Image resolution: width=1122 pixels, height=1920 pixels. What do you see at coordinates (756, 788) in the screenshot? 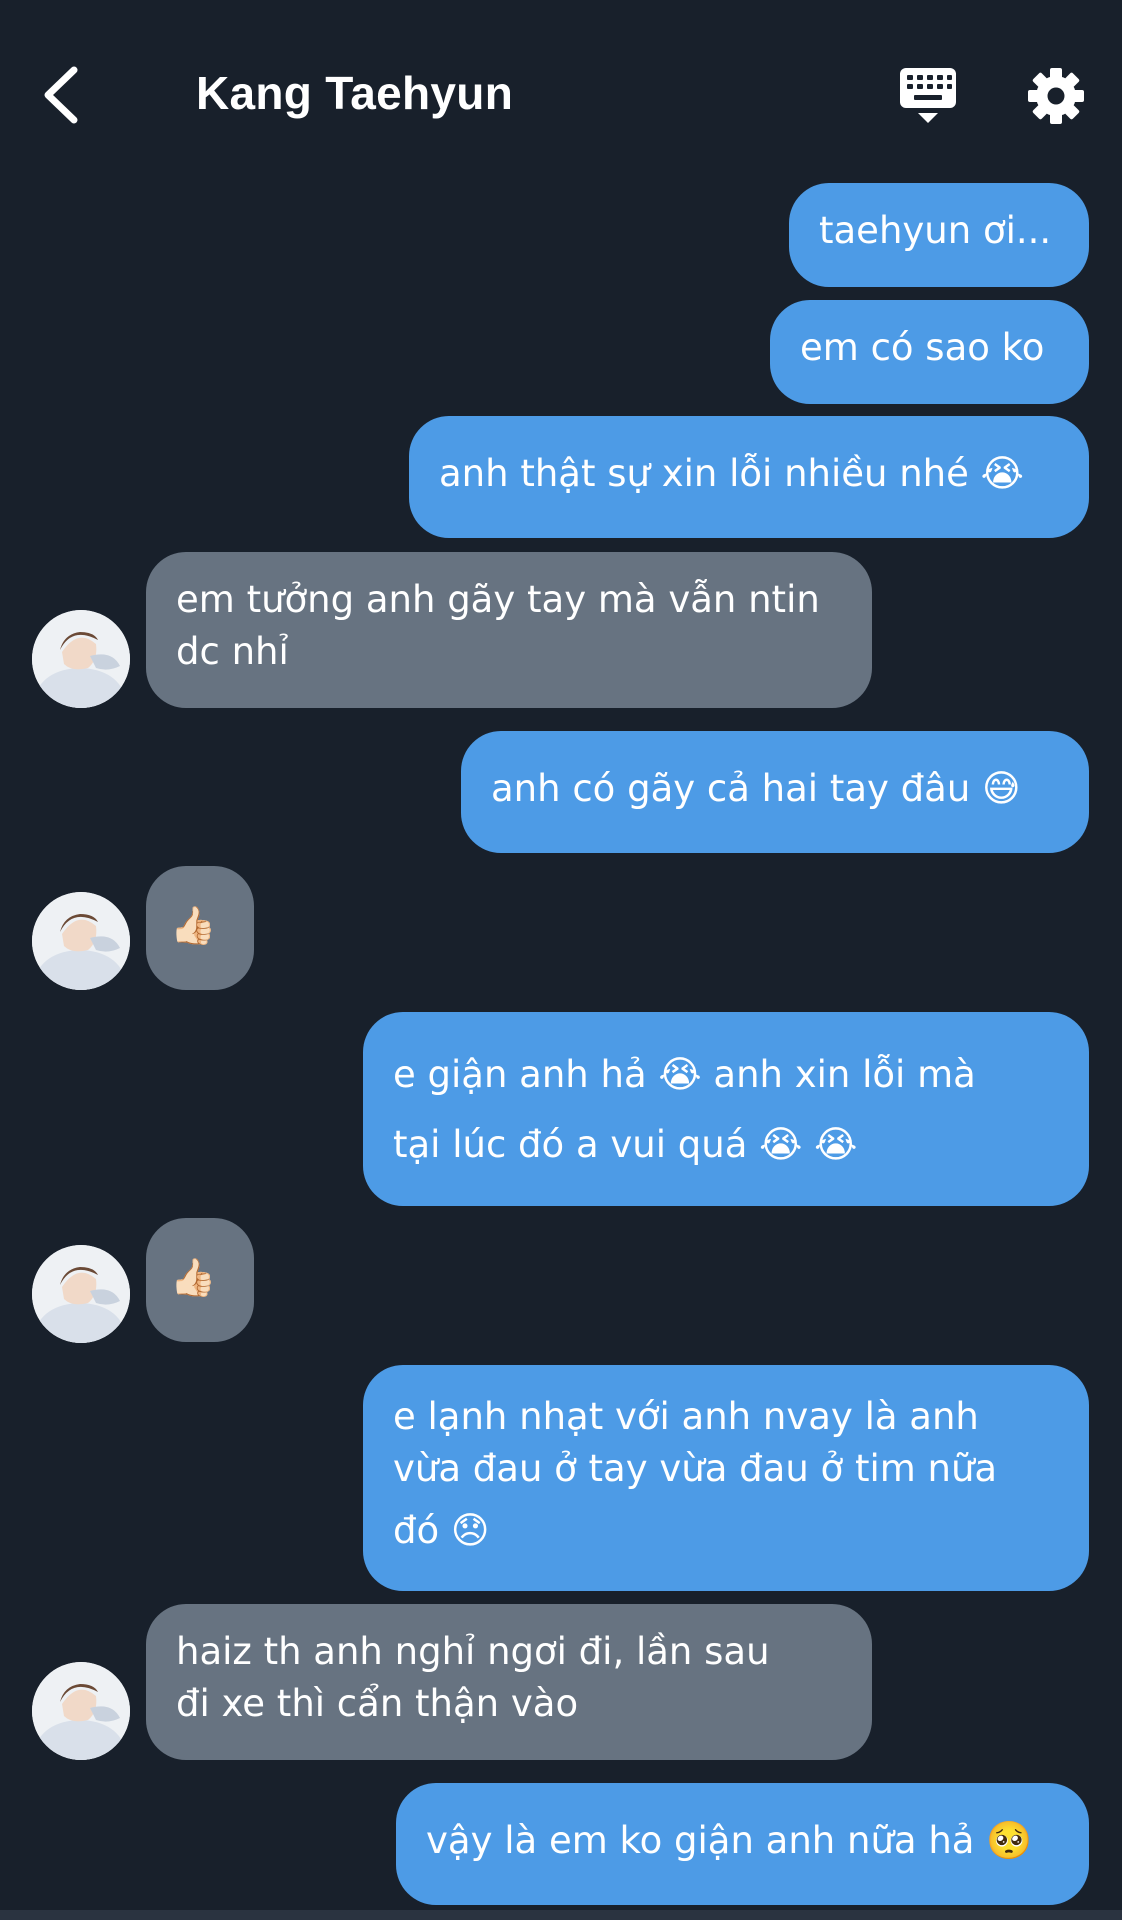
I see `message-text: anh có gãy cả hai tay đâu 😅` at bounding box center [756, 788].